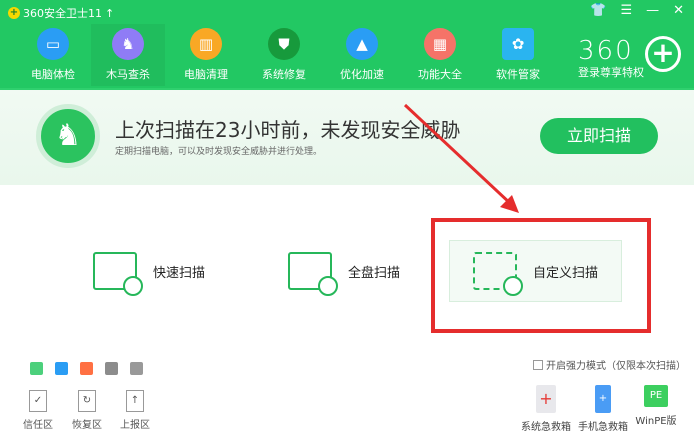 This screenshot has height=437, width=694. What do you see at coordinates (599, 136) in the screenshot?
I see `scan-now-button: 立即扫描` at bounding box center [599, 136].